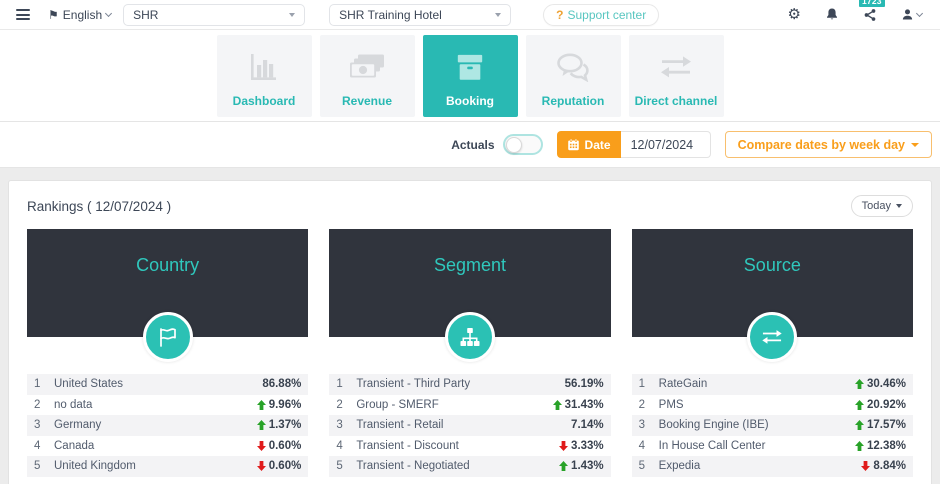  What do you see at coordinates (95, 466) in the screenshot?
I see `rank-label: United Kingdom` at bounding box center [95, 466].